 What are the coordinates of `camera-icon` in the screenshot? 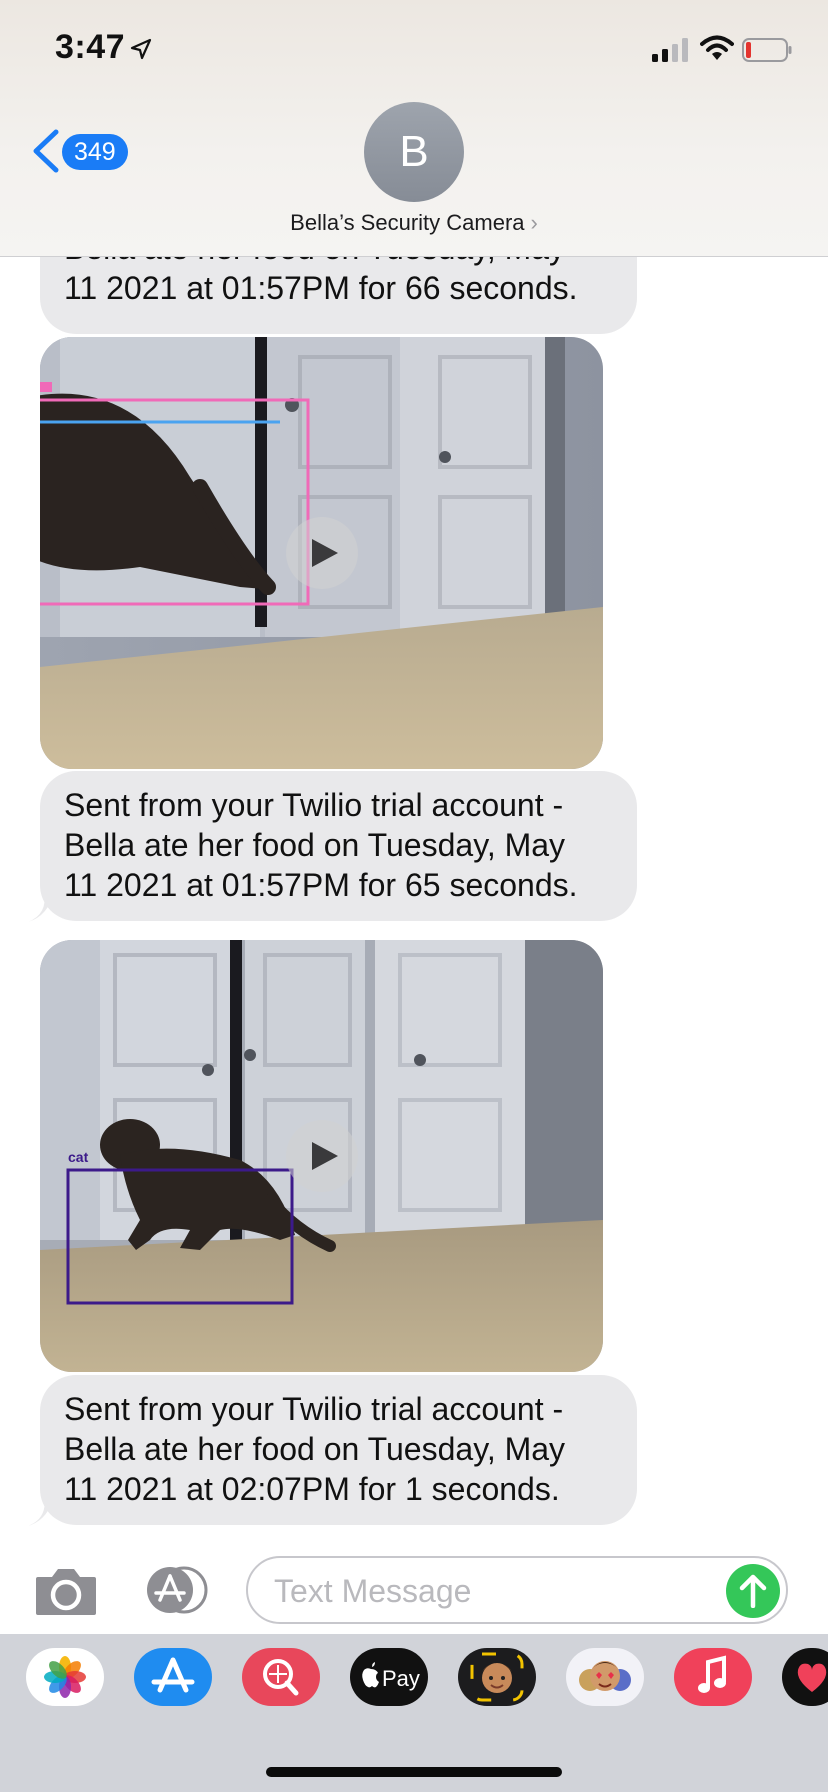 It's located at (66, 1591).